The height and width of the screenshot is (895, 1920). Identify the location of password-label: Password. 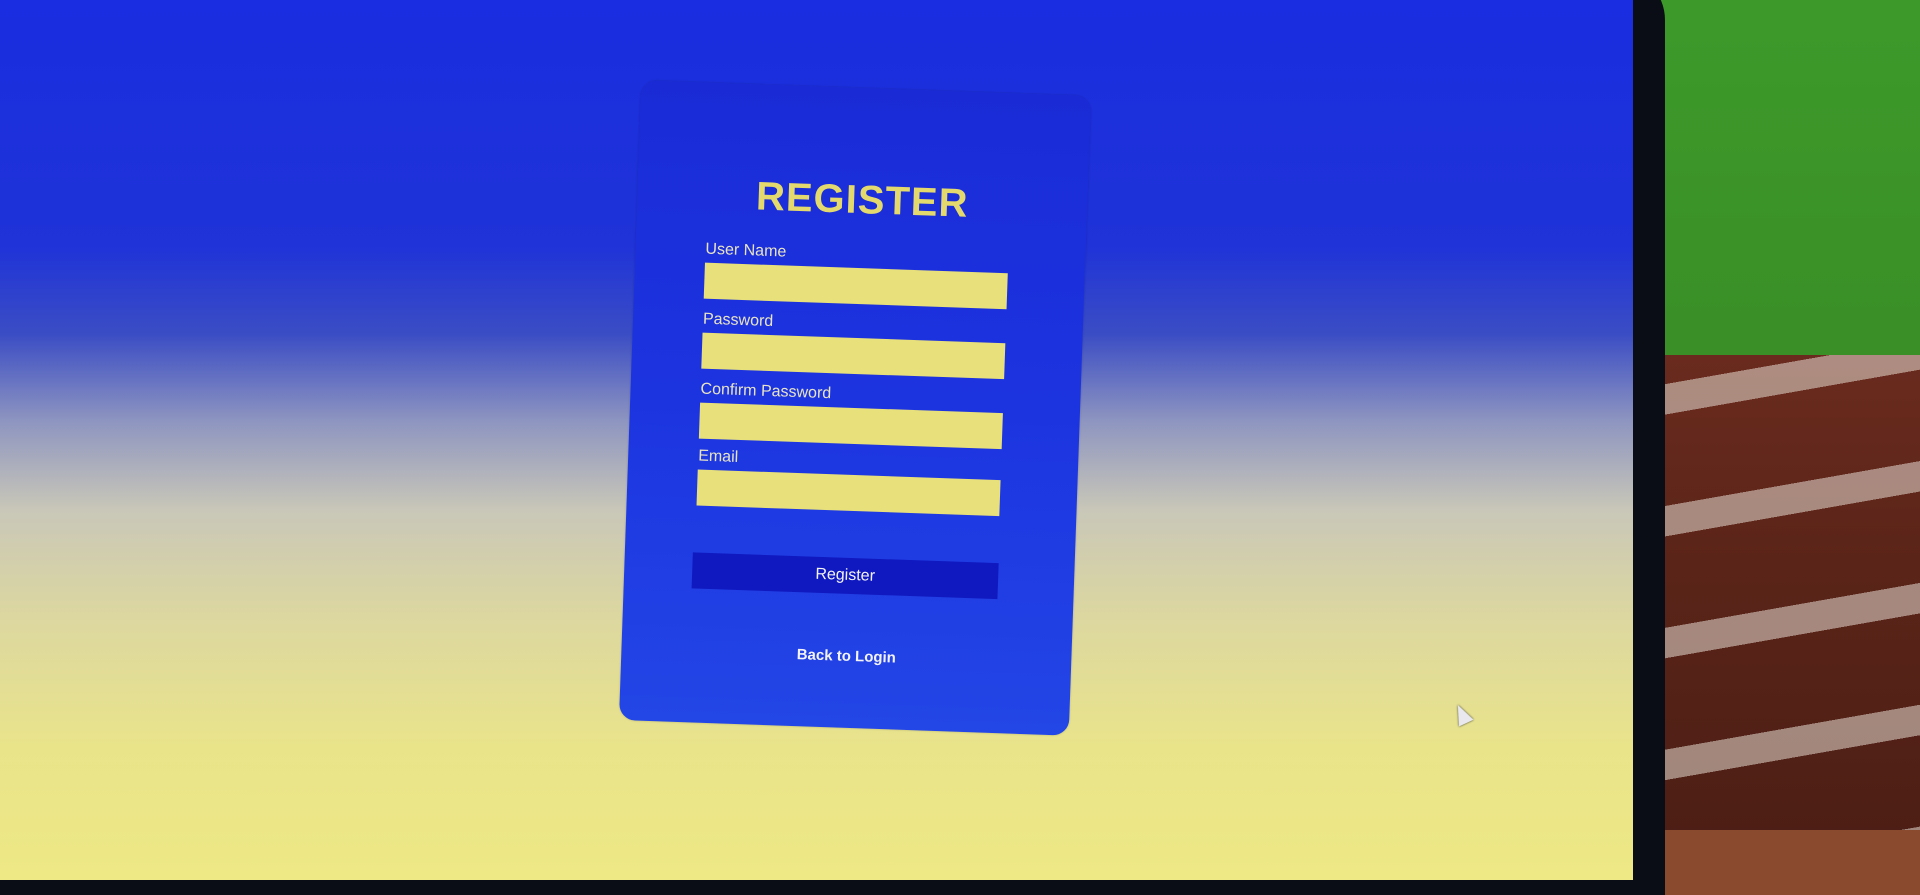
(738, 320).